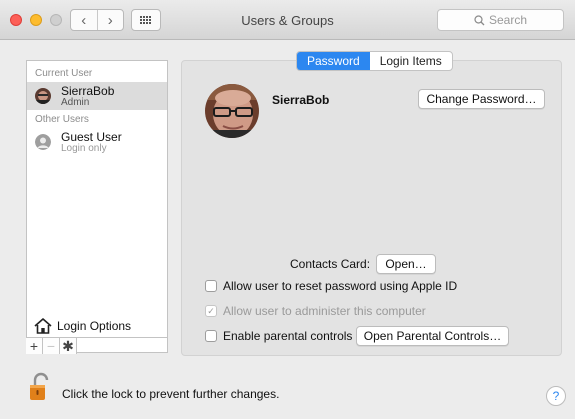  Describe the element at coordinates (288, 336) in the screenshot. I see `parental-controls-label: Enable parental controls` at that location.